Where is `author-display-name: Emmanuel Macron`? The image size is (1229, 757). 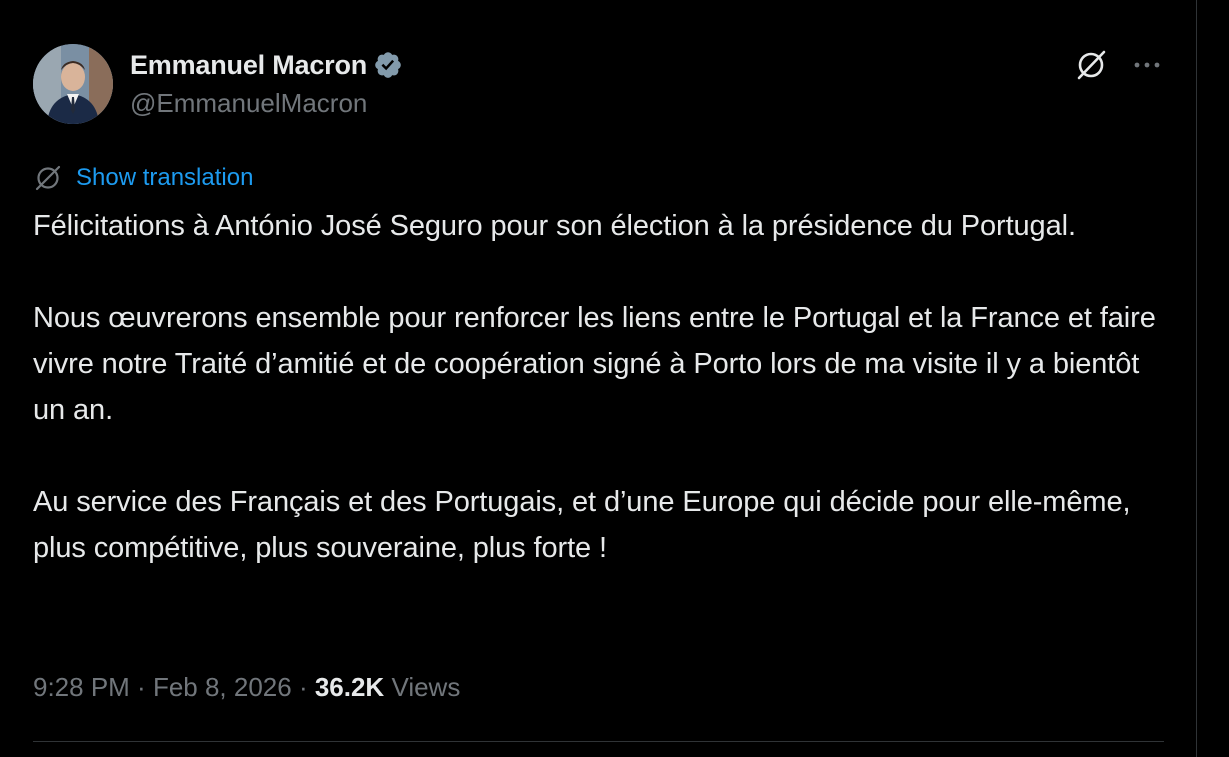 author-display-name: Emmanuel Macron is located at coordinates (248, 65).